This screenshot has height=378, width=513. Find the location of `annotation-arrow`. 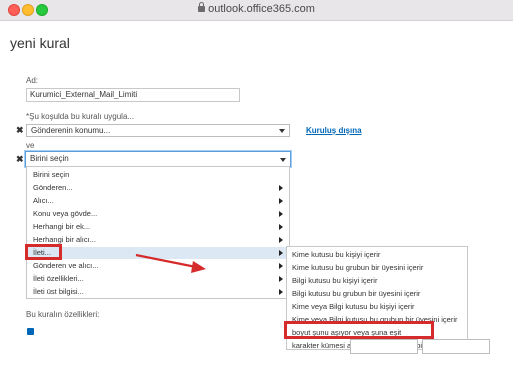

annotation-arrow is located at coordinates (170, 263).